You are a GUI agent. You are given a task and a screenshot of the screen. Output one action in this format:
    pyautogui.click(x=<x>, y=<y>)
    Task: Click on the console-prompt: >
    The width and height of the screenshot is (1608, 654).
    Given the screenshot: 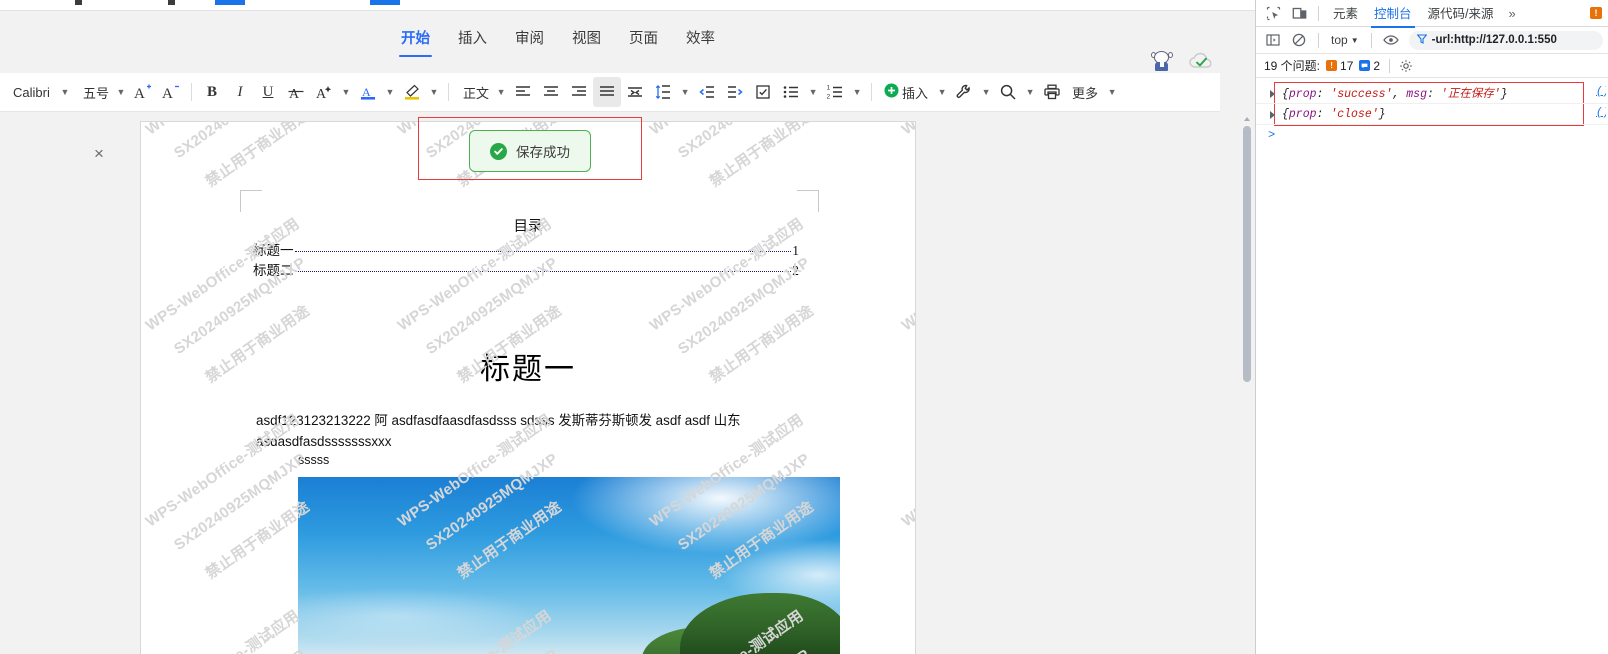 What is the action you would take?
    pyautogui.click(x=1432, y=135)
    